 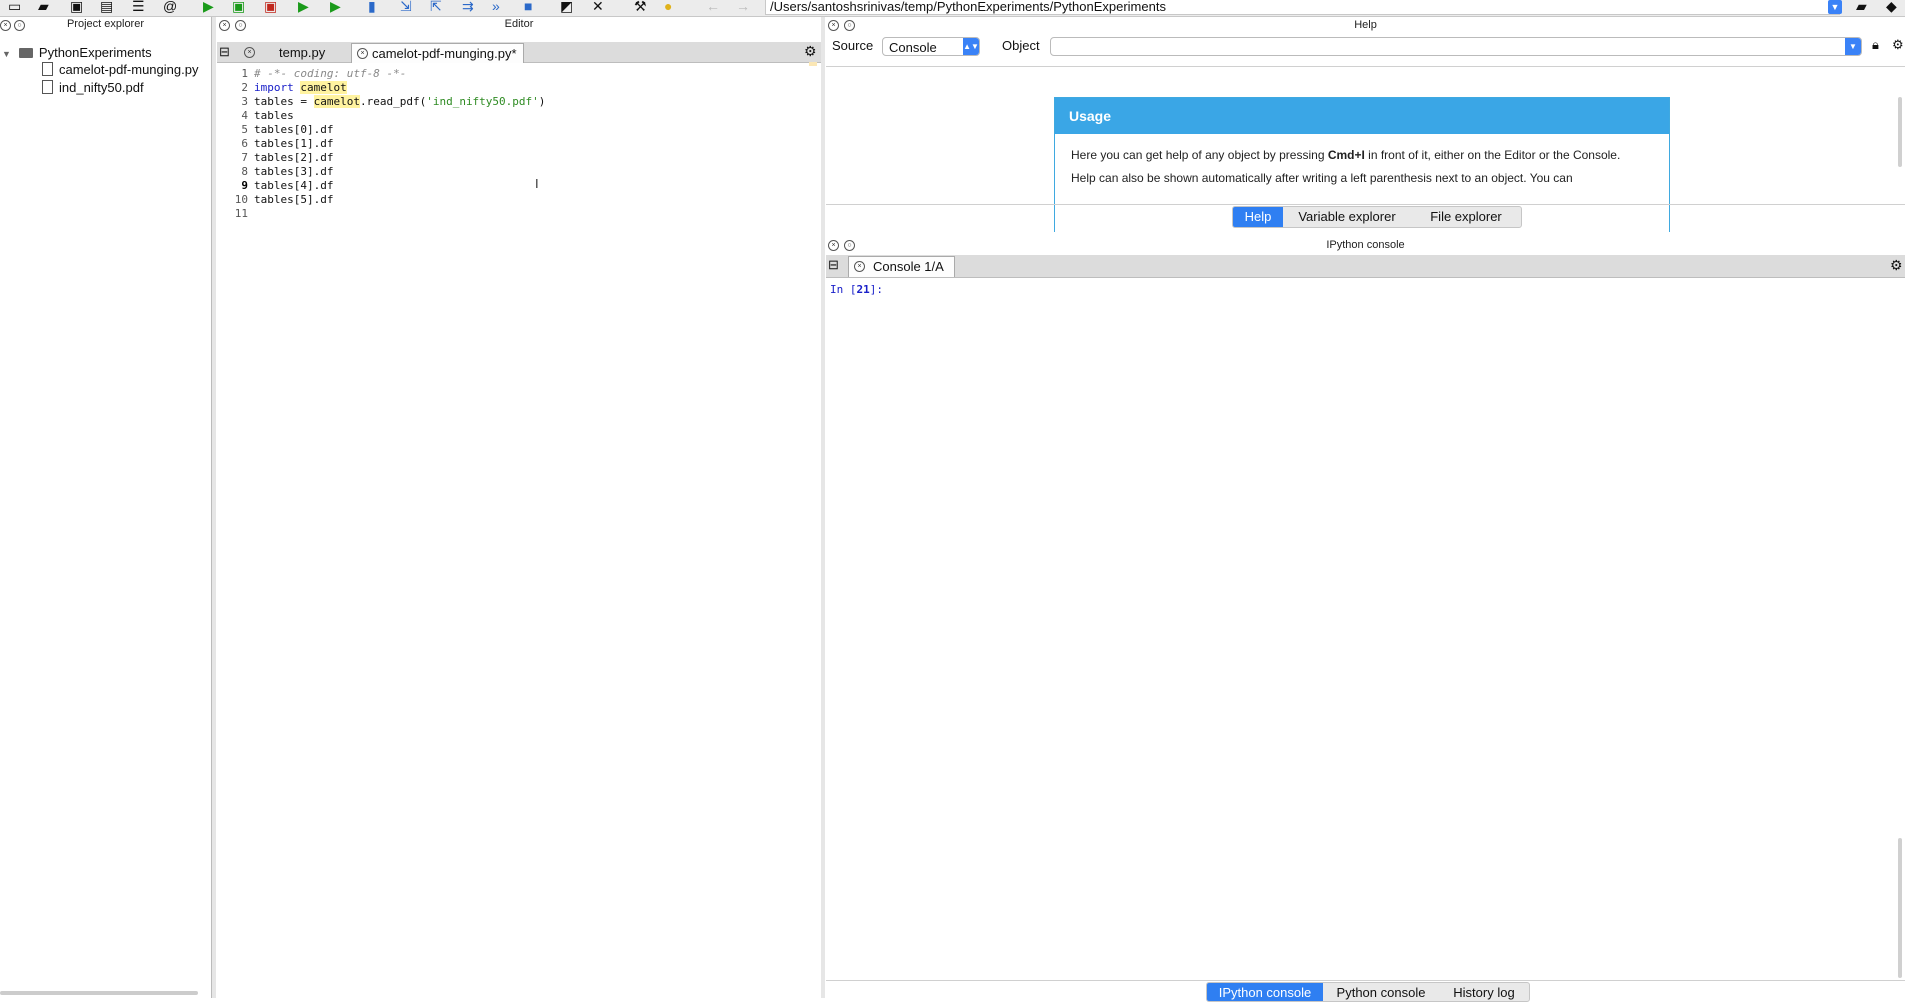 I want to click on line-number: 3, so click(x=244, y=101).